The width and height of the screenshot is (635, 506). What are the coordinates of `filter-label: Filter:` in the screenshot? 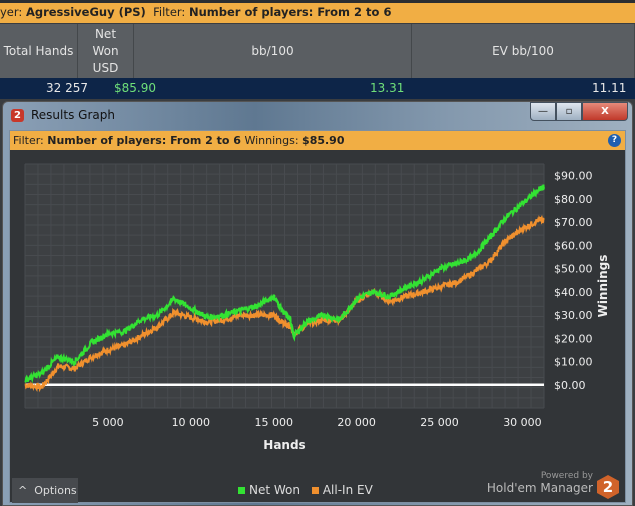 It's located at (169, 12).